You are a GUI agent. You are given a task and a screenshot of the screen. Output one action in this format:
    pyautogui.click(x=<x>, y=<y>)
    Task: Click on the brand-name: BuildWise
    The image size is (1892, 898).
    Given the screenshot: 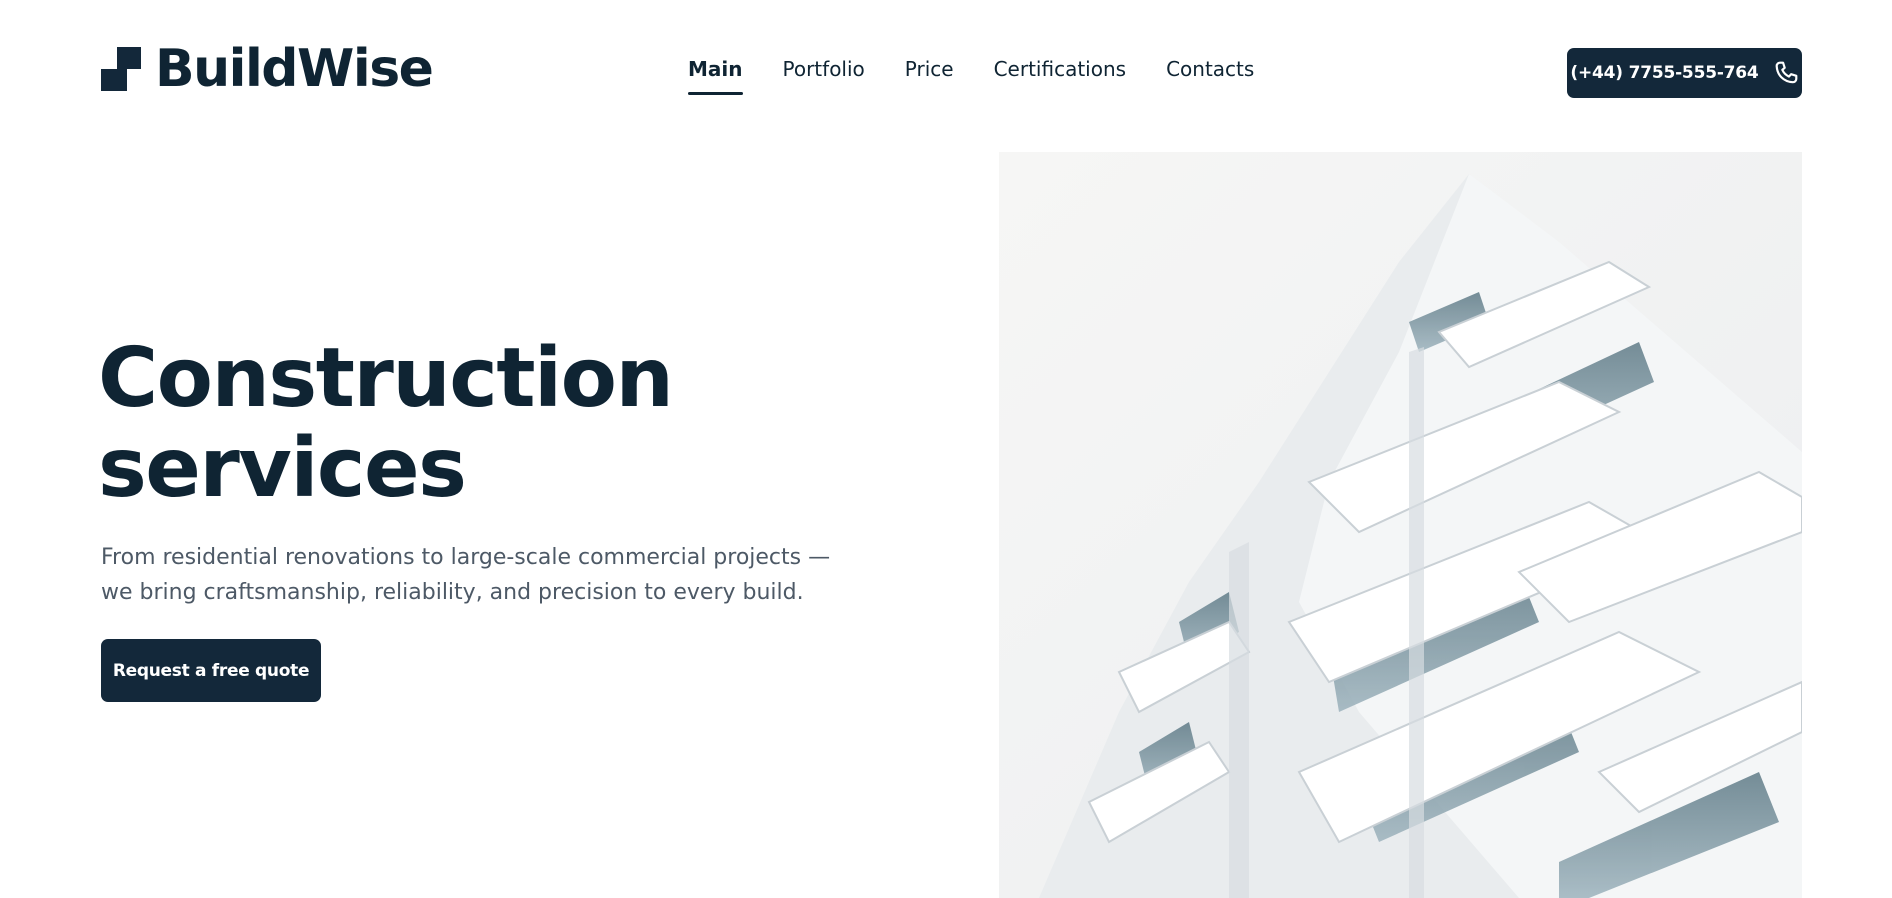 What is the action you would take?
    pyautogui.click(x=294, y=69)
    